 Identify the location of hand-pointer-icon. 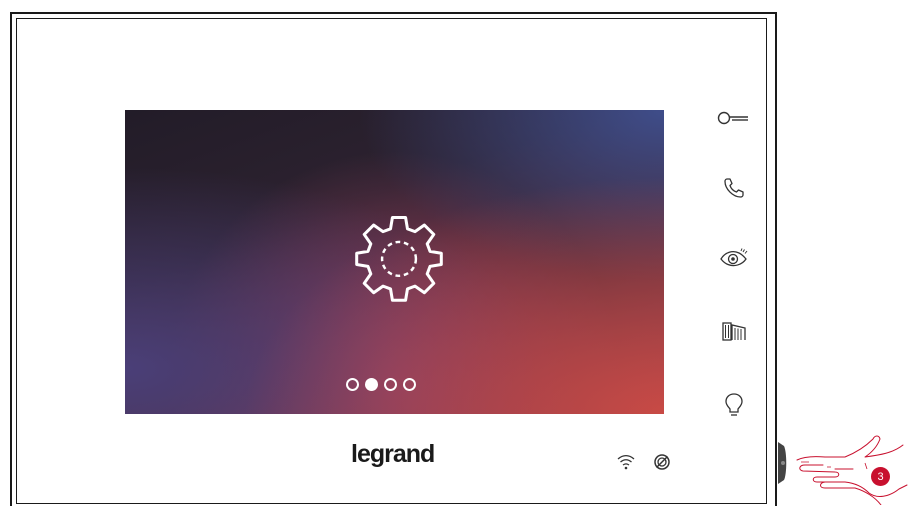
(852, 470).